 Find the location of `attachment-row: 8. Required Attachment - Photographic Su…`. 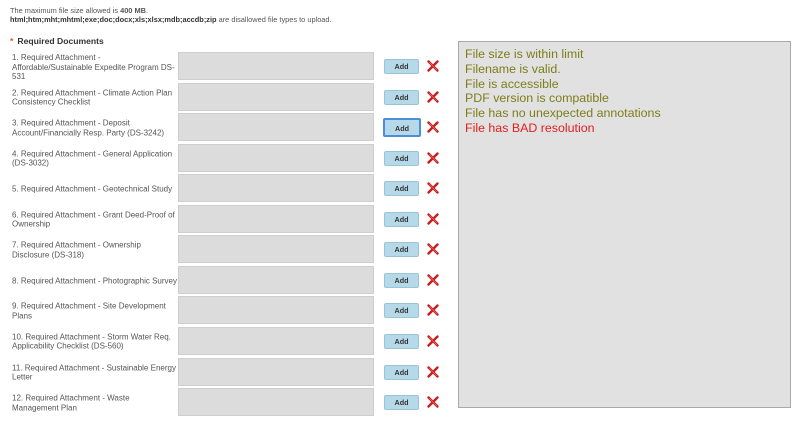

attachment-row: 8. Required Attachment - Photographic Su… is located at coordinates (227, 280).